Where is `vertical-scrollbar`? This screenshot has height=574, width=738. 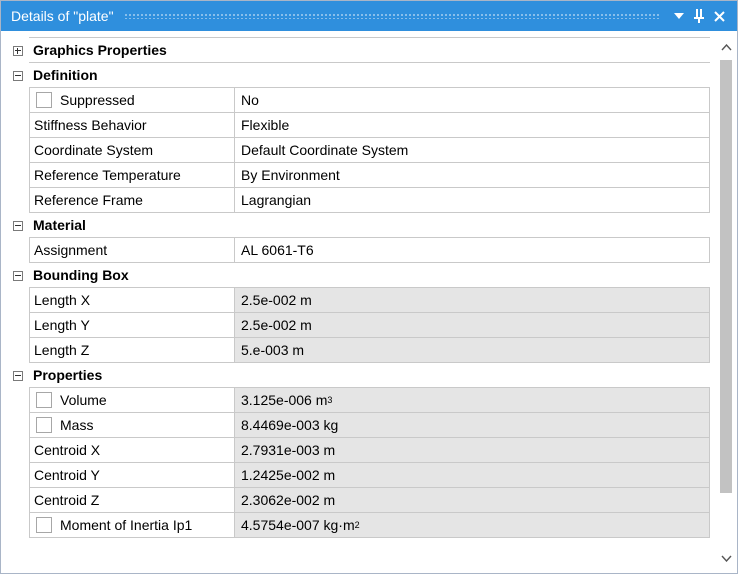
vertical-scrollbar is located at coordinates (726, 302).